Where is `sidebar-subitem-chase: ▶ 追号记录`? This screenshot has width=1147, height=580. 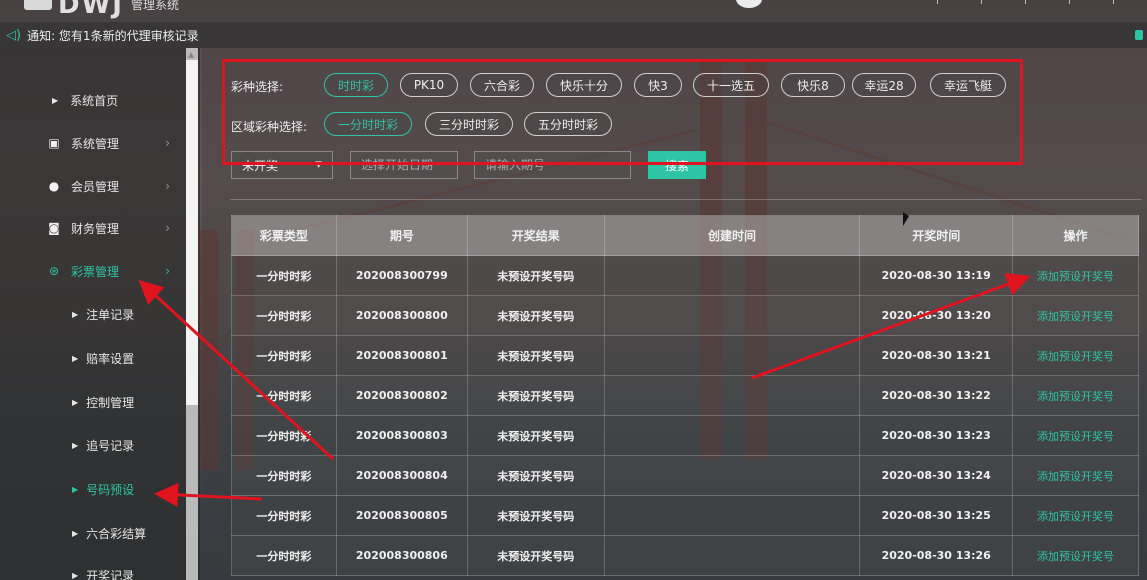 sidebar-subitem-chase: ▶ 追号记录 is located at coordinates (93, 445).